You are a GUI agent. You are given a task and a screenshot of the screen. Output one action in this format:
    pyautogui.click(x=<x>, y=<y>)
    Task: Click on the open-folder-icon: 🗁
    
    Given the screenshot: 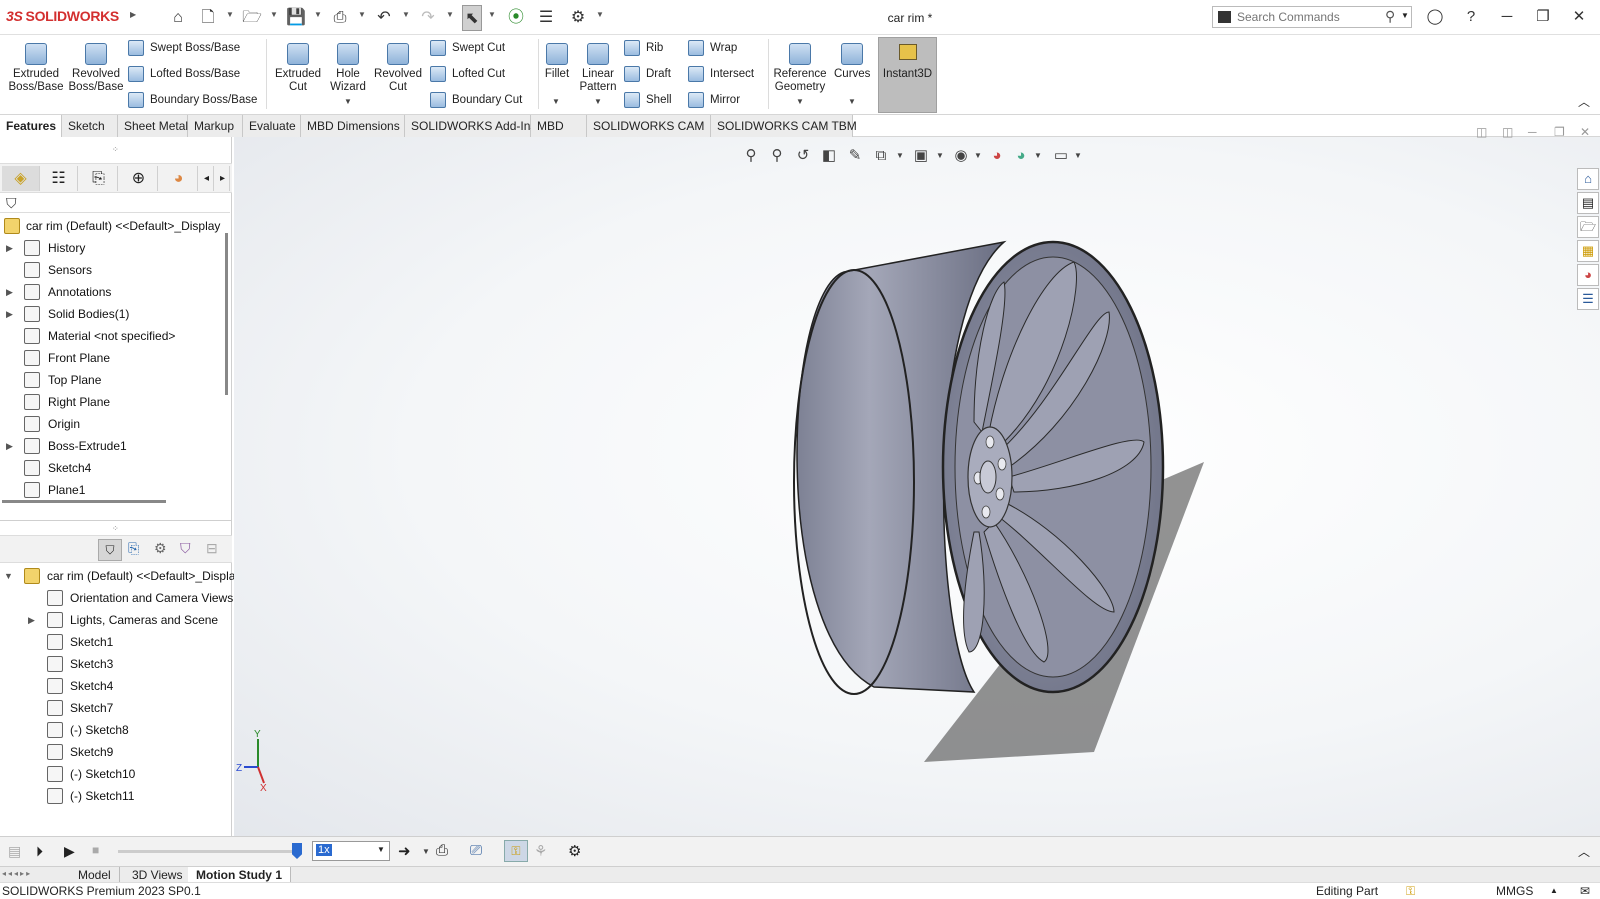 What is the action you would take?
    pyautogui.click(x=252, y=18)
    